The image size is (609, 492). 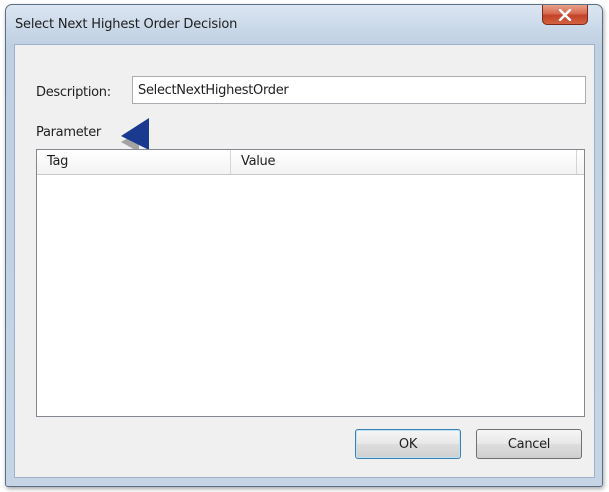 What do you see at coordinates (404, 162) in the screenshot?
I see `column-header-value: Value` at bounding box center [404, 162].